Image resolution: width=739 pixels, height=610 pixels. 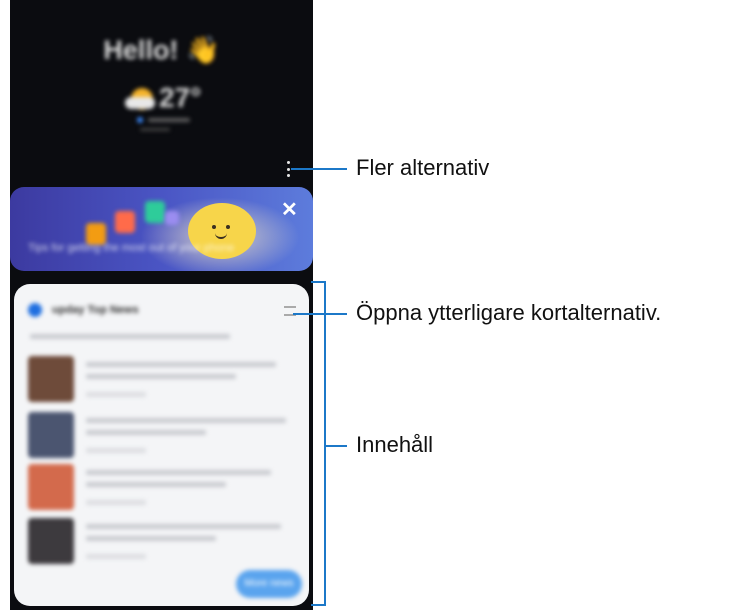 What do you see at coordinates (140, 103) in the screenshot?
I see `cloud-icon` at bounding box center [140, 103].